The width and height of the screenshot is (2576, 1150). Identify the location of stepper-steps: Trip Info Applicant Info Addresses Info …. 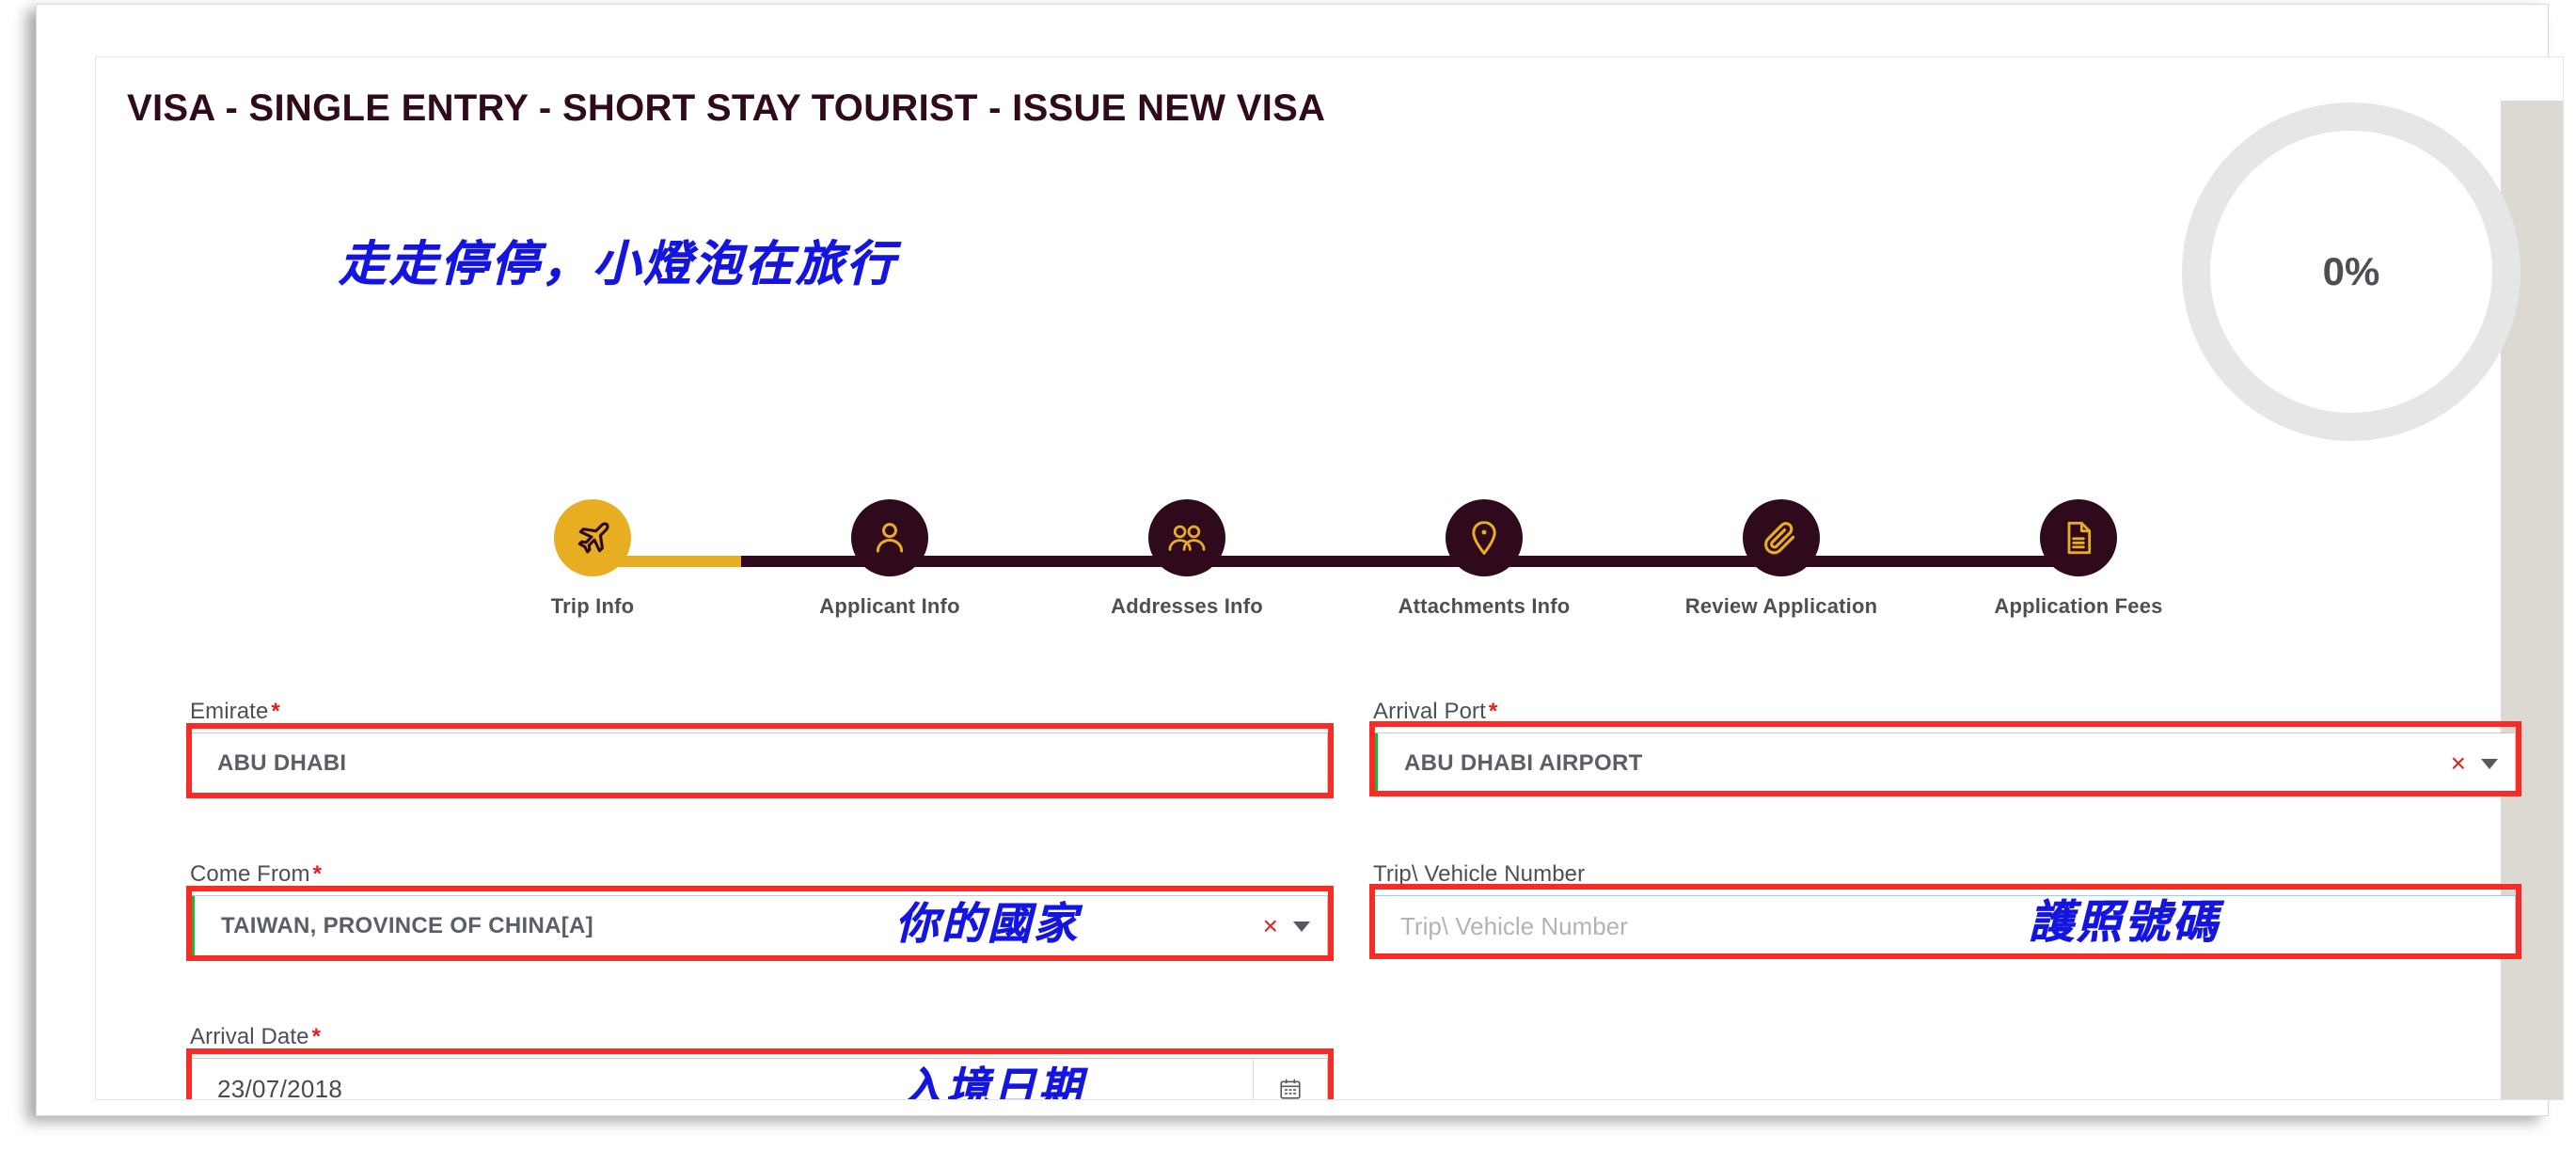
(1335, 559).